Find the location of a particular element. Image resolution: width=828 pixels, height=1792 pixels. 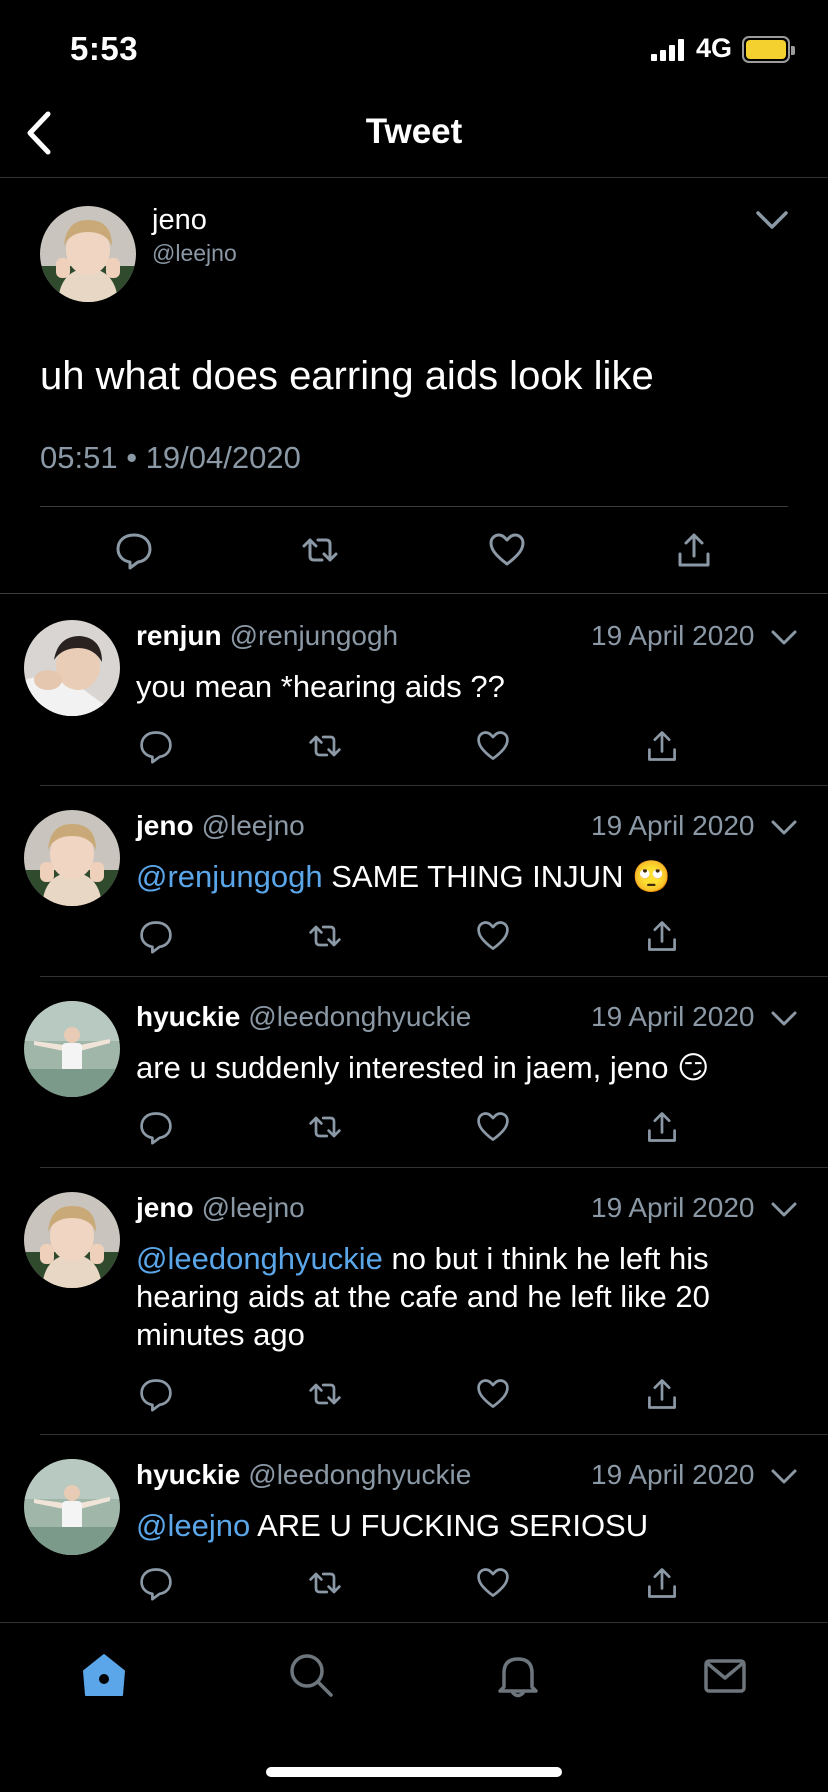

network-label: 4G is located at coordinates (714, 48).